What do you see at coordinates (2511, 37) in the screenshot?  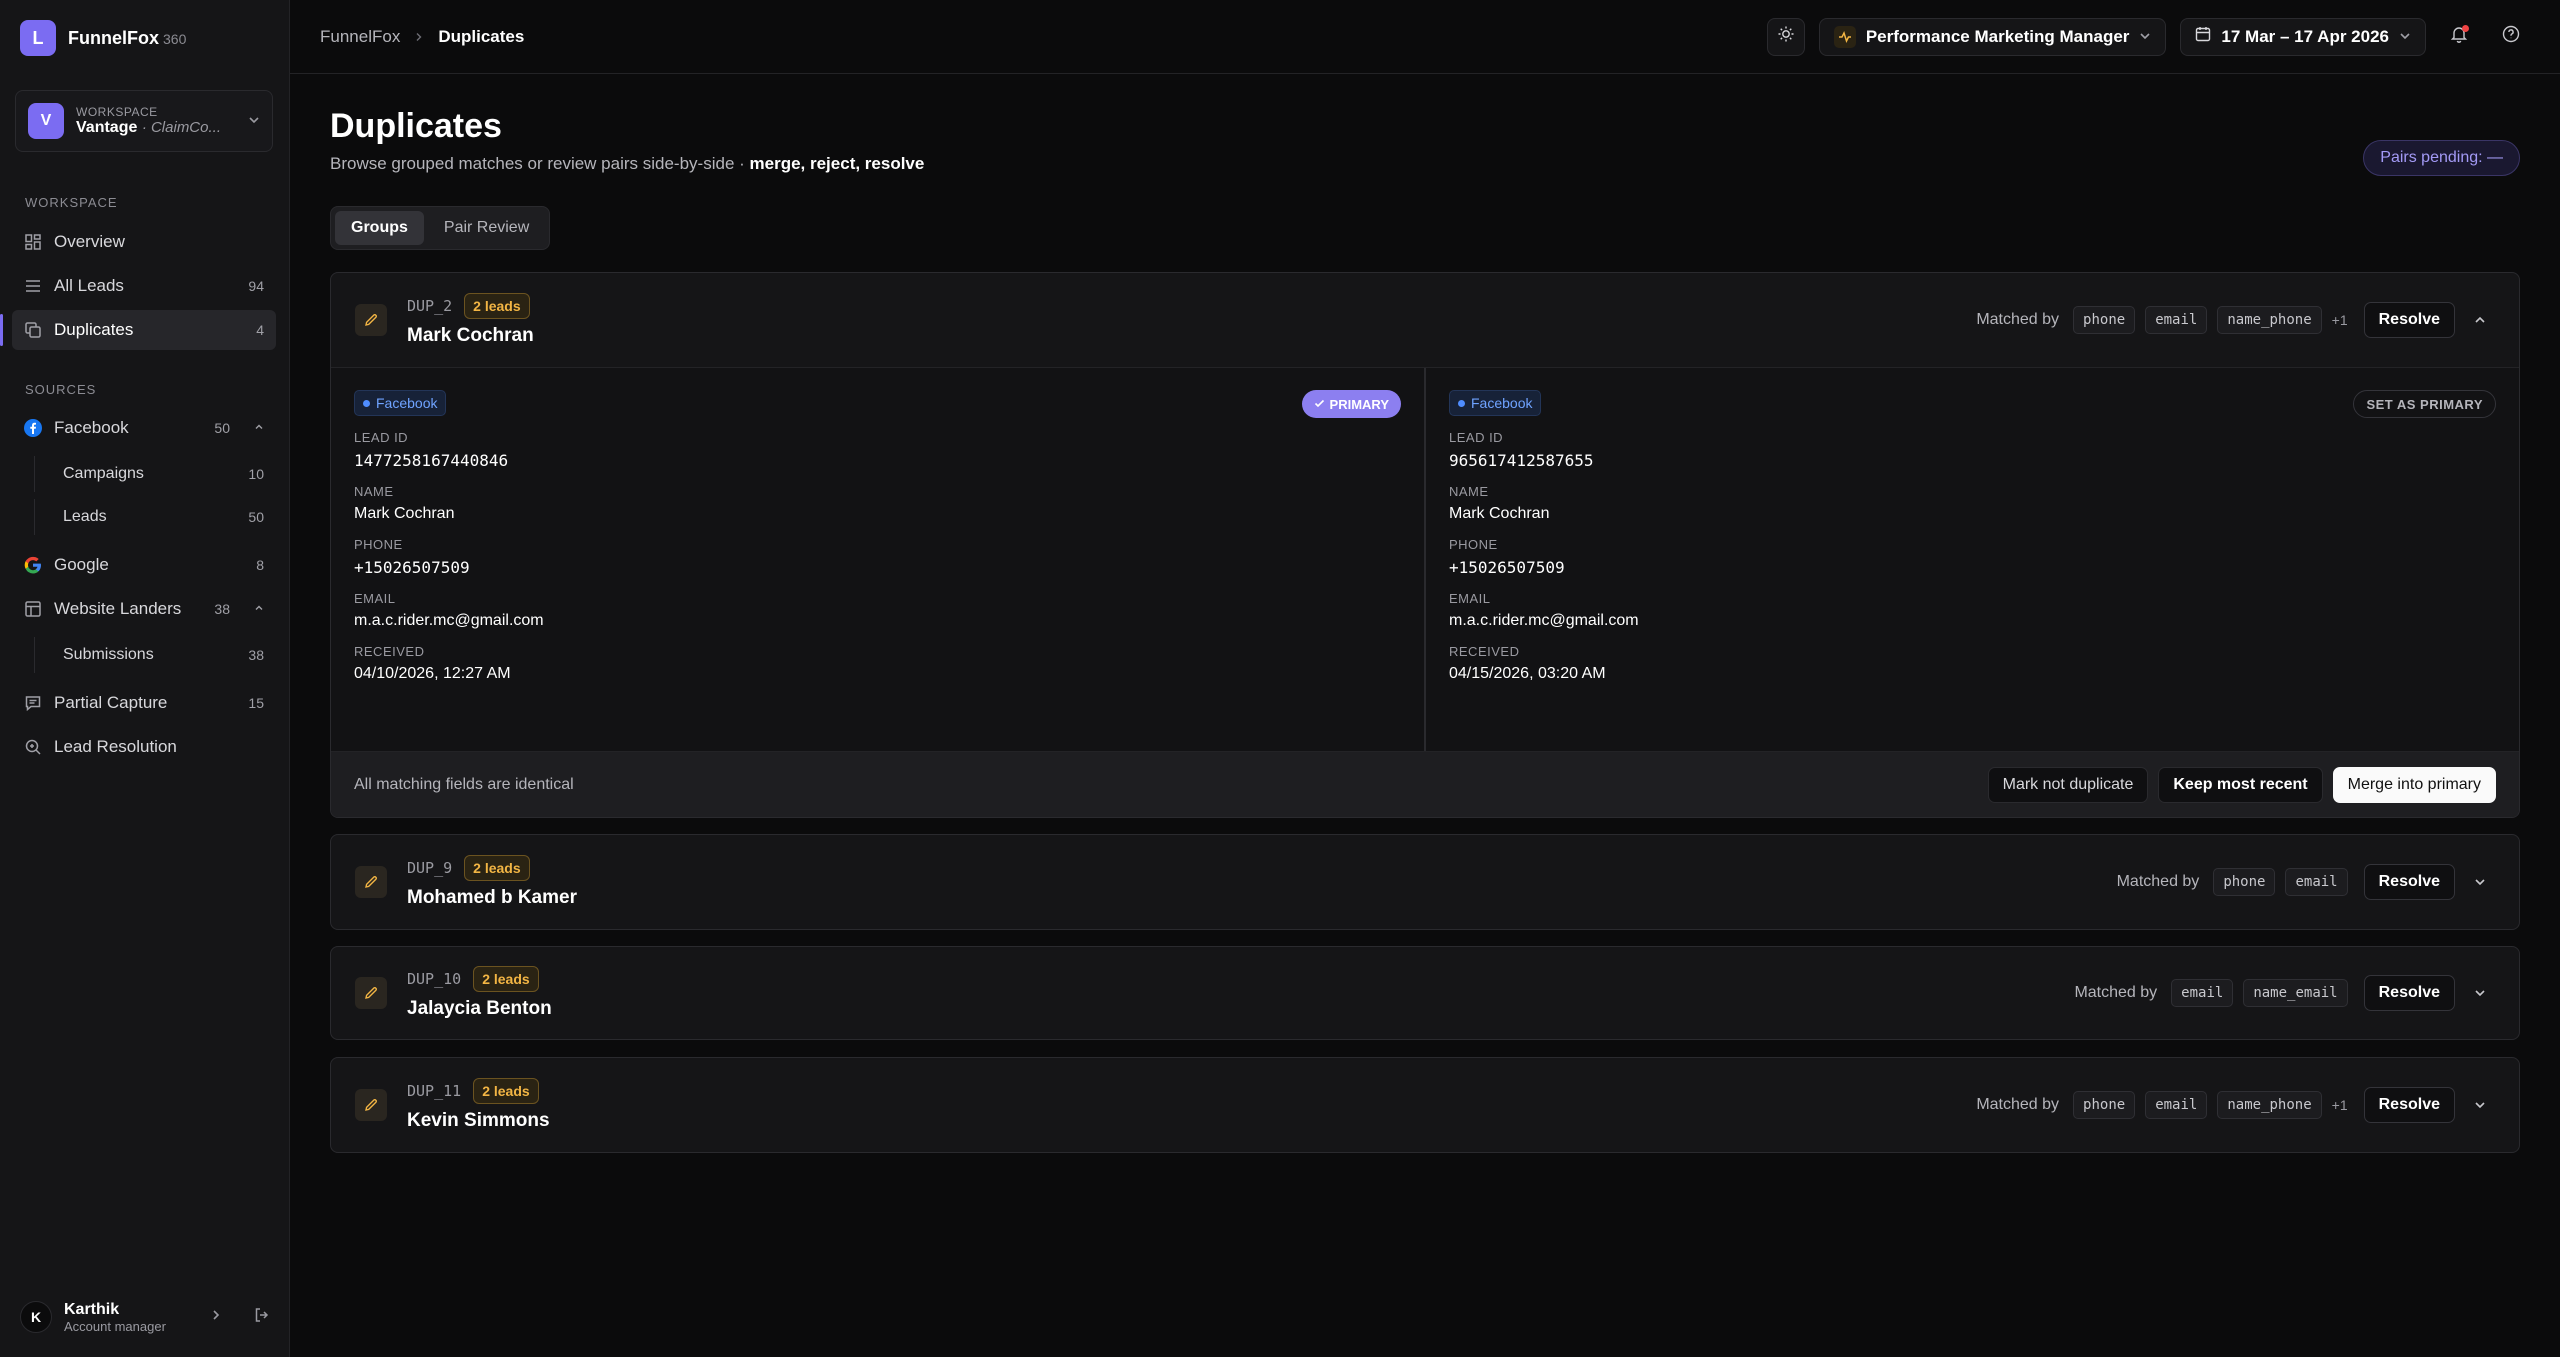 I see `help-button` at bounding box center [2511, 37].